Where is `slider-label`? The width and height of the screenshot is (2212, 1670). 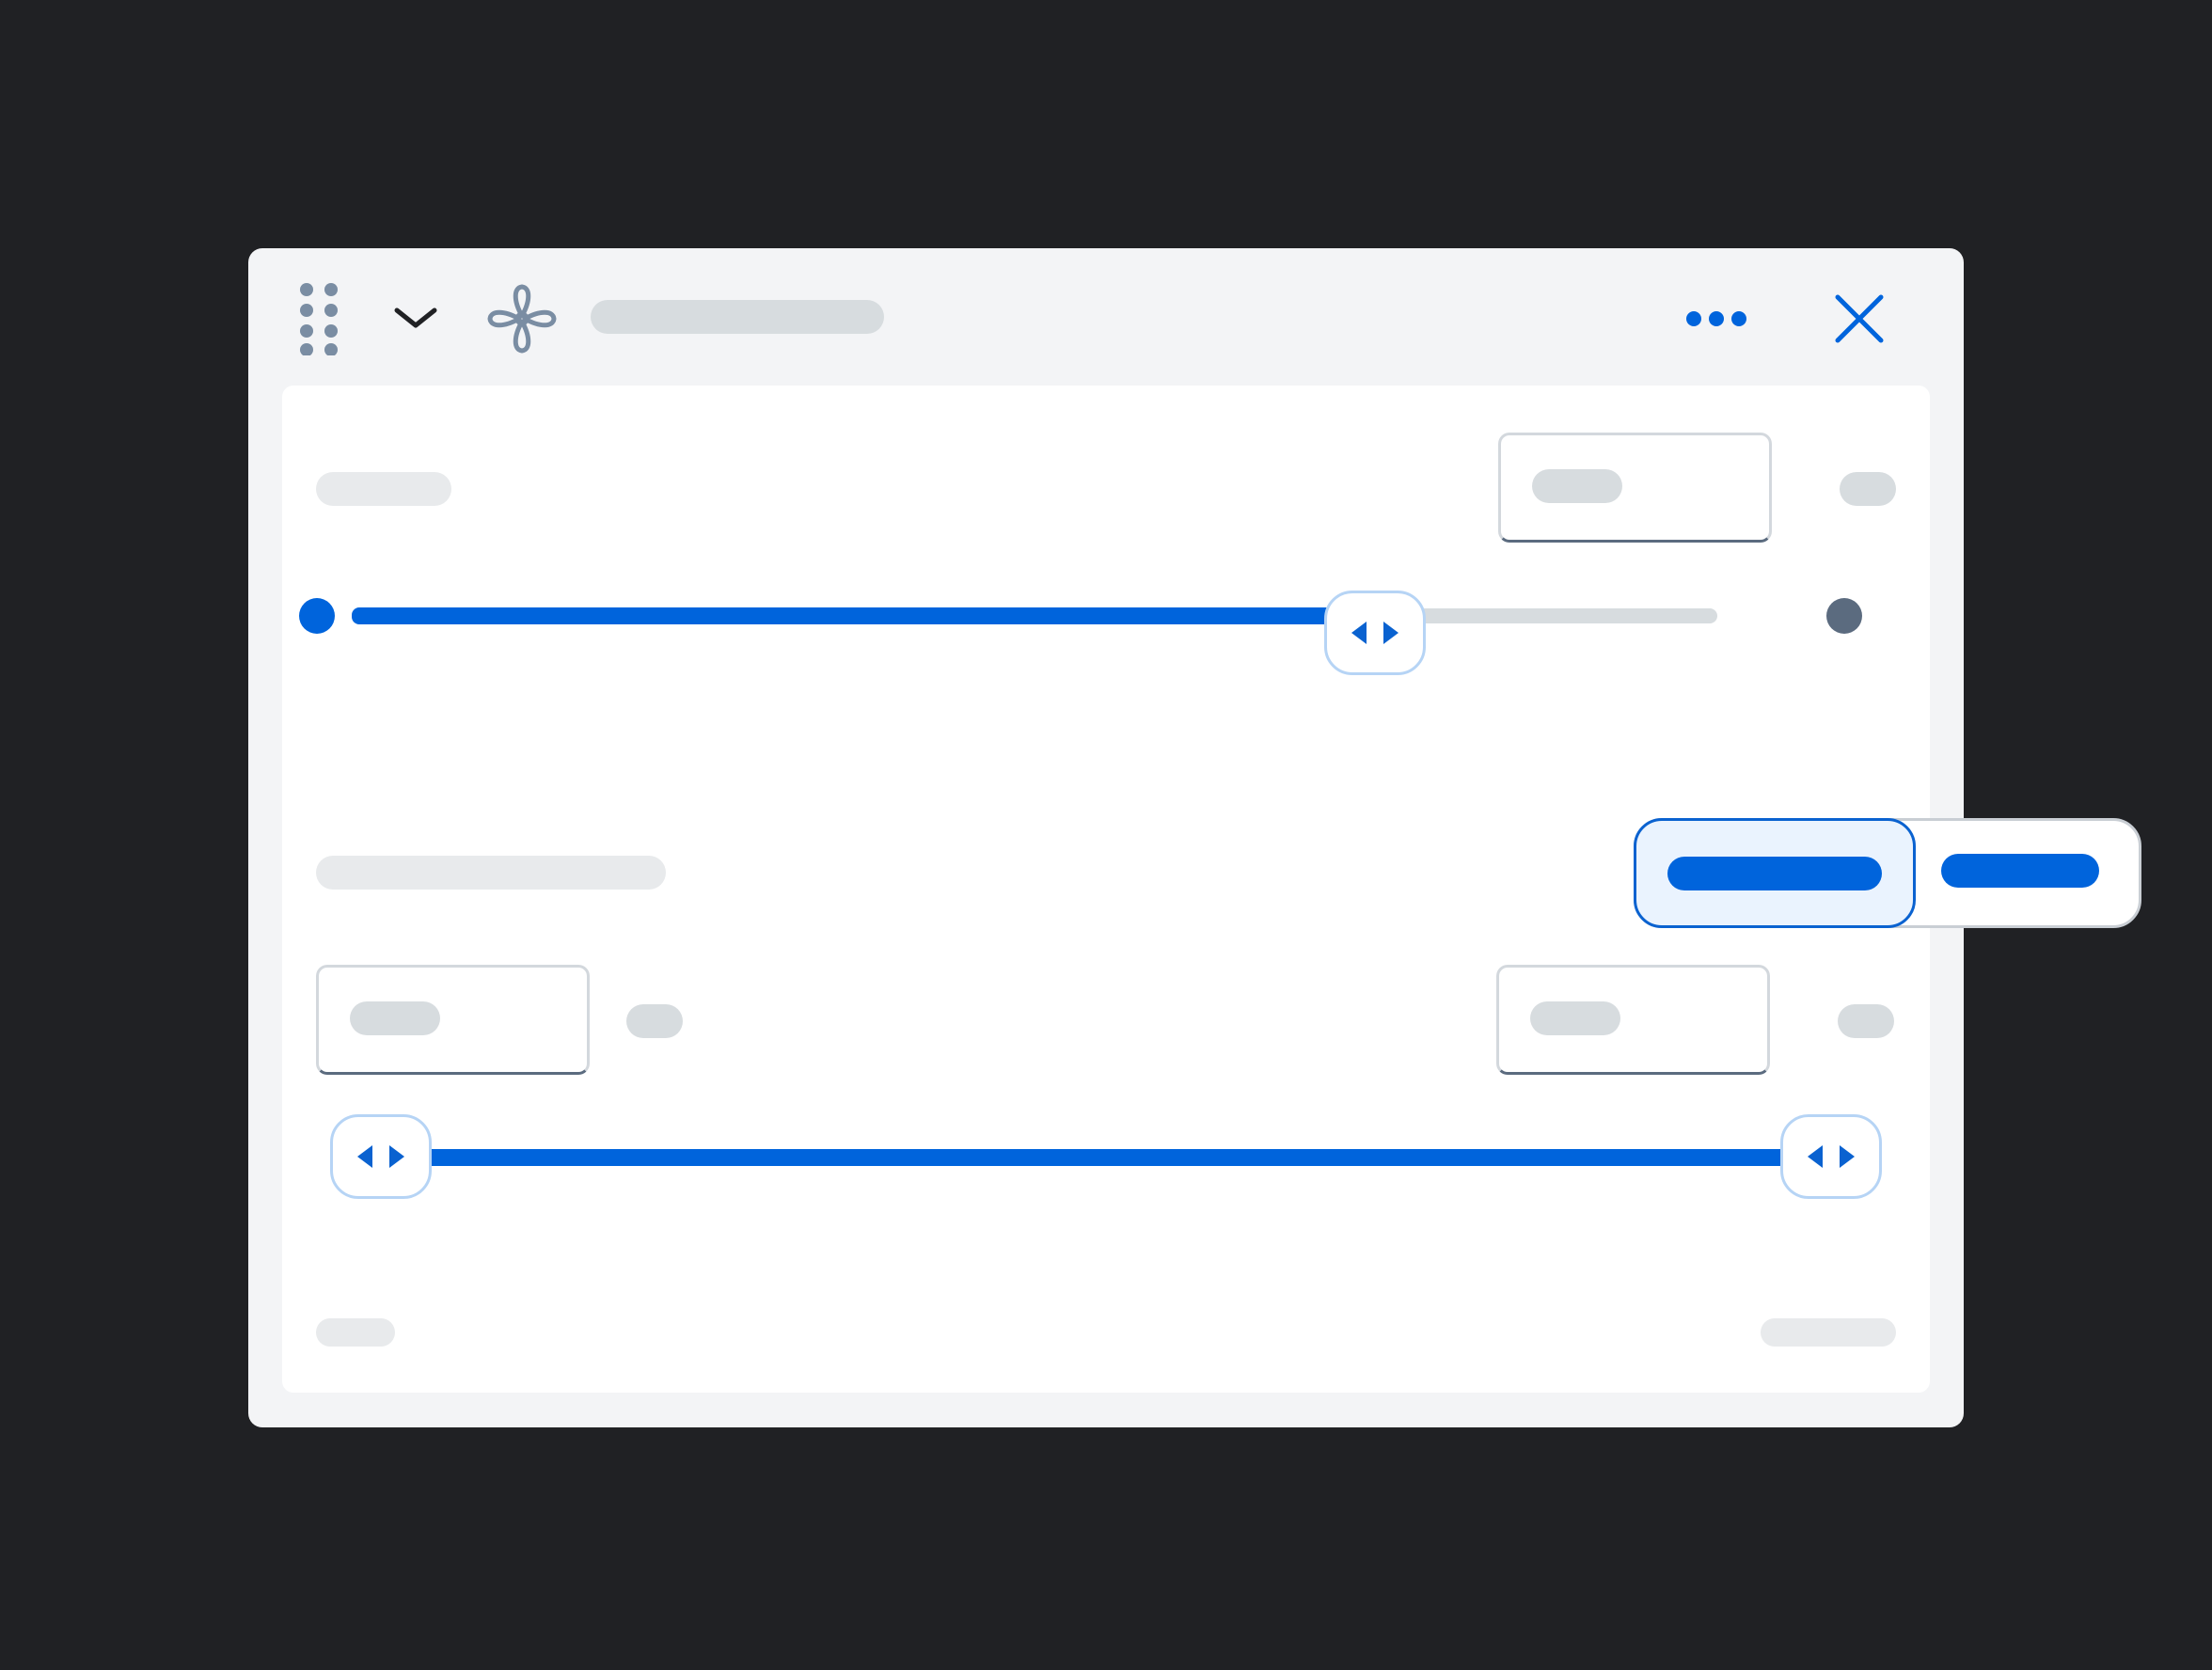
slider-label is located at coordinates (383, 489).